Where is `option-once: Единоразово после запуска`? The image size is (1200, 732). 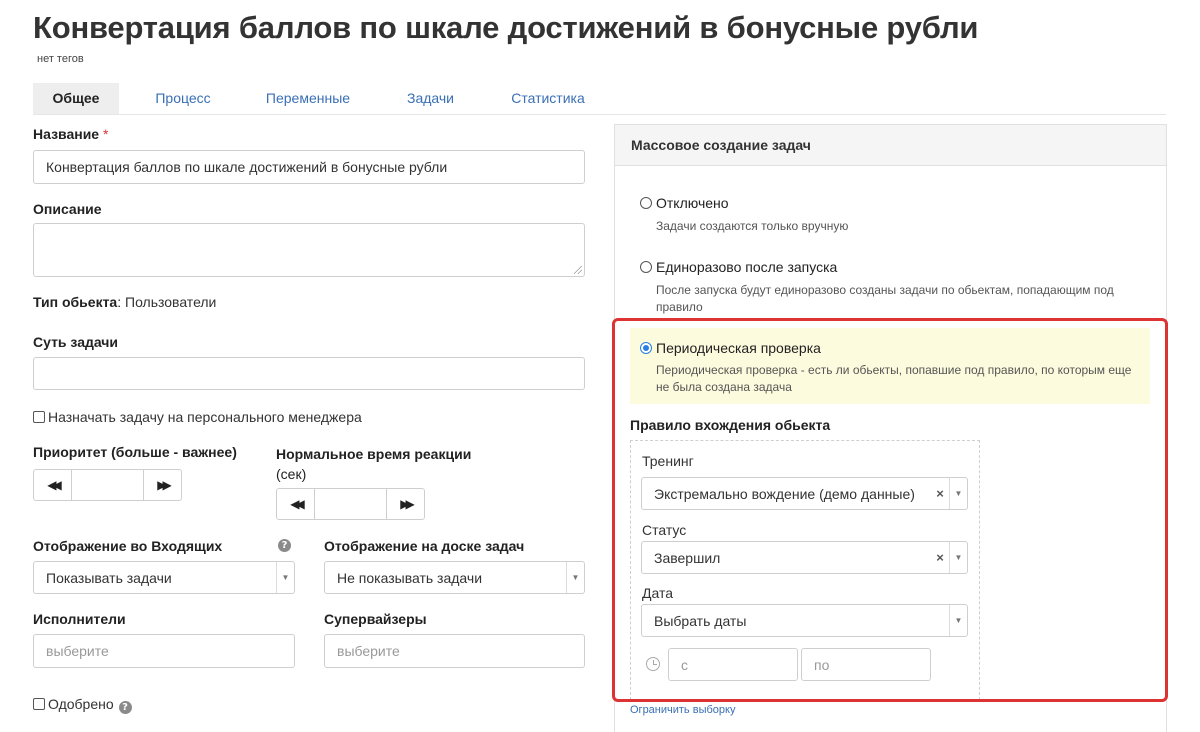
option-once: Единоразово после запуска is located at coordinates (738, 267).